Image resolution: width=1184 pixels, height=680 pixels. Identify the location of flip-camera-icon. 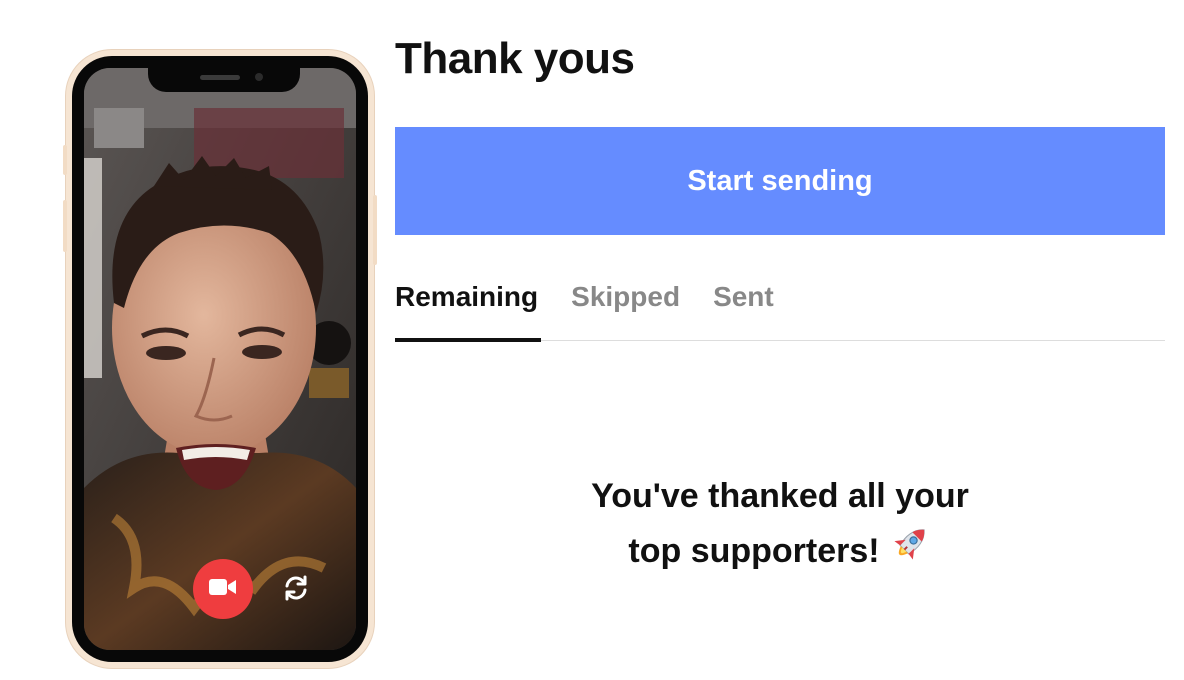
(296, 590).